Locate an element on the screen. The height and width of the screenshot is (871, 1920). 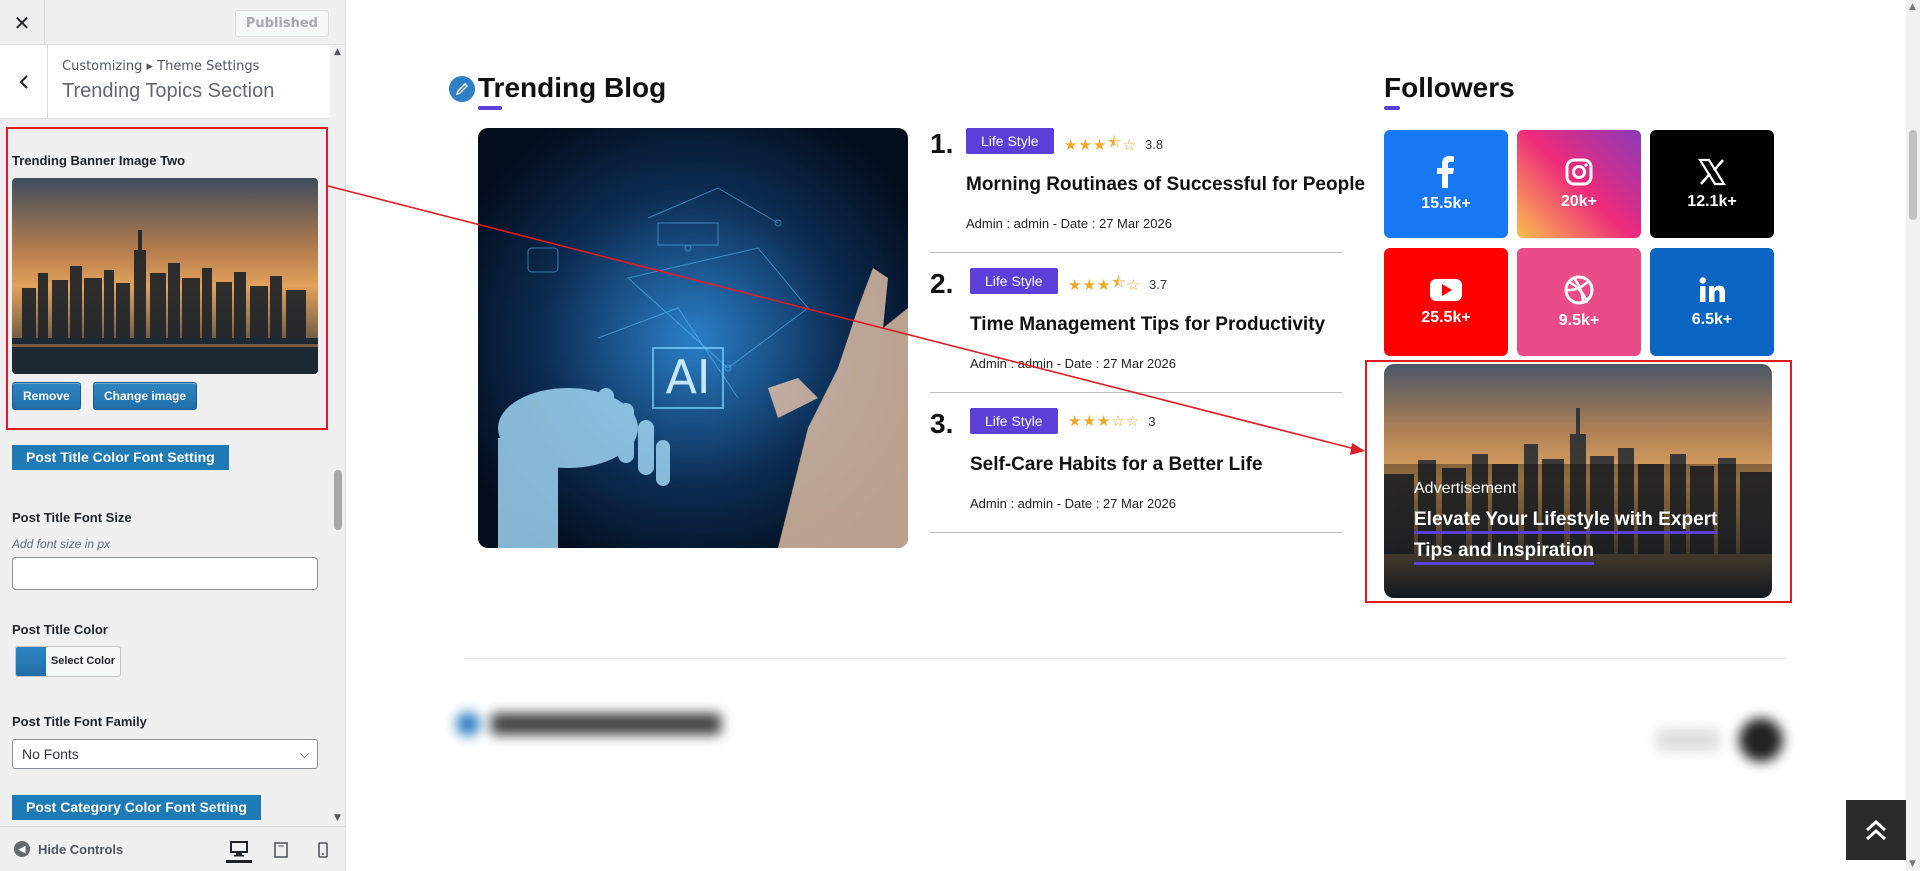
scroll-down-icon: ▼ is located at coordinates (1912, 864).